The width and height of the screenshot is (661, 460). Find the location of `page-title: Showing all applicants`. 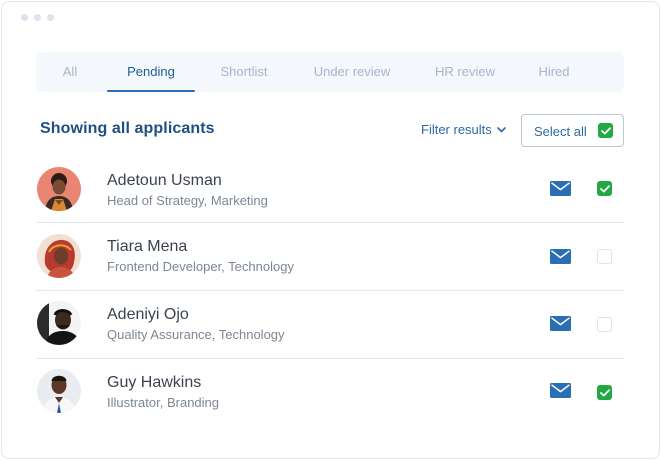

page-title: Showing all applicants is located at coordinates (127, 128).